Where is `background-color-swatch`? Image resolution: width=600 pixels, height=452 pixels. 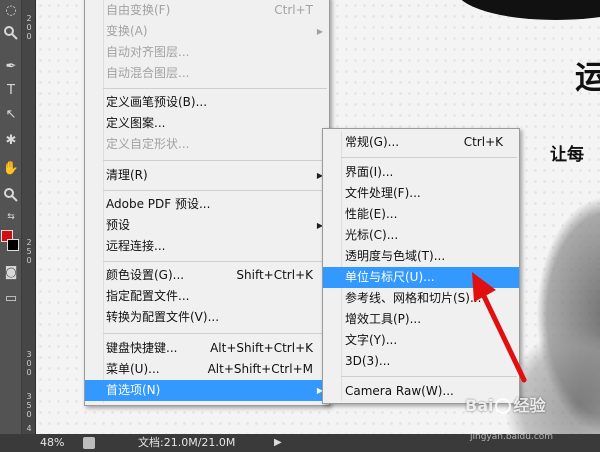 background-color-swatch is located at coordinates (13, 245).